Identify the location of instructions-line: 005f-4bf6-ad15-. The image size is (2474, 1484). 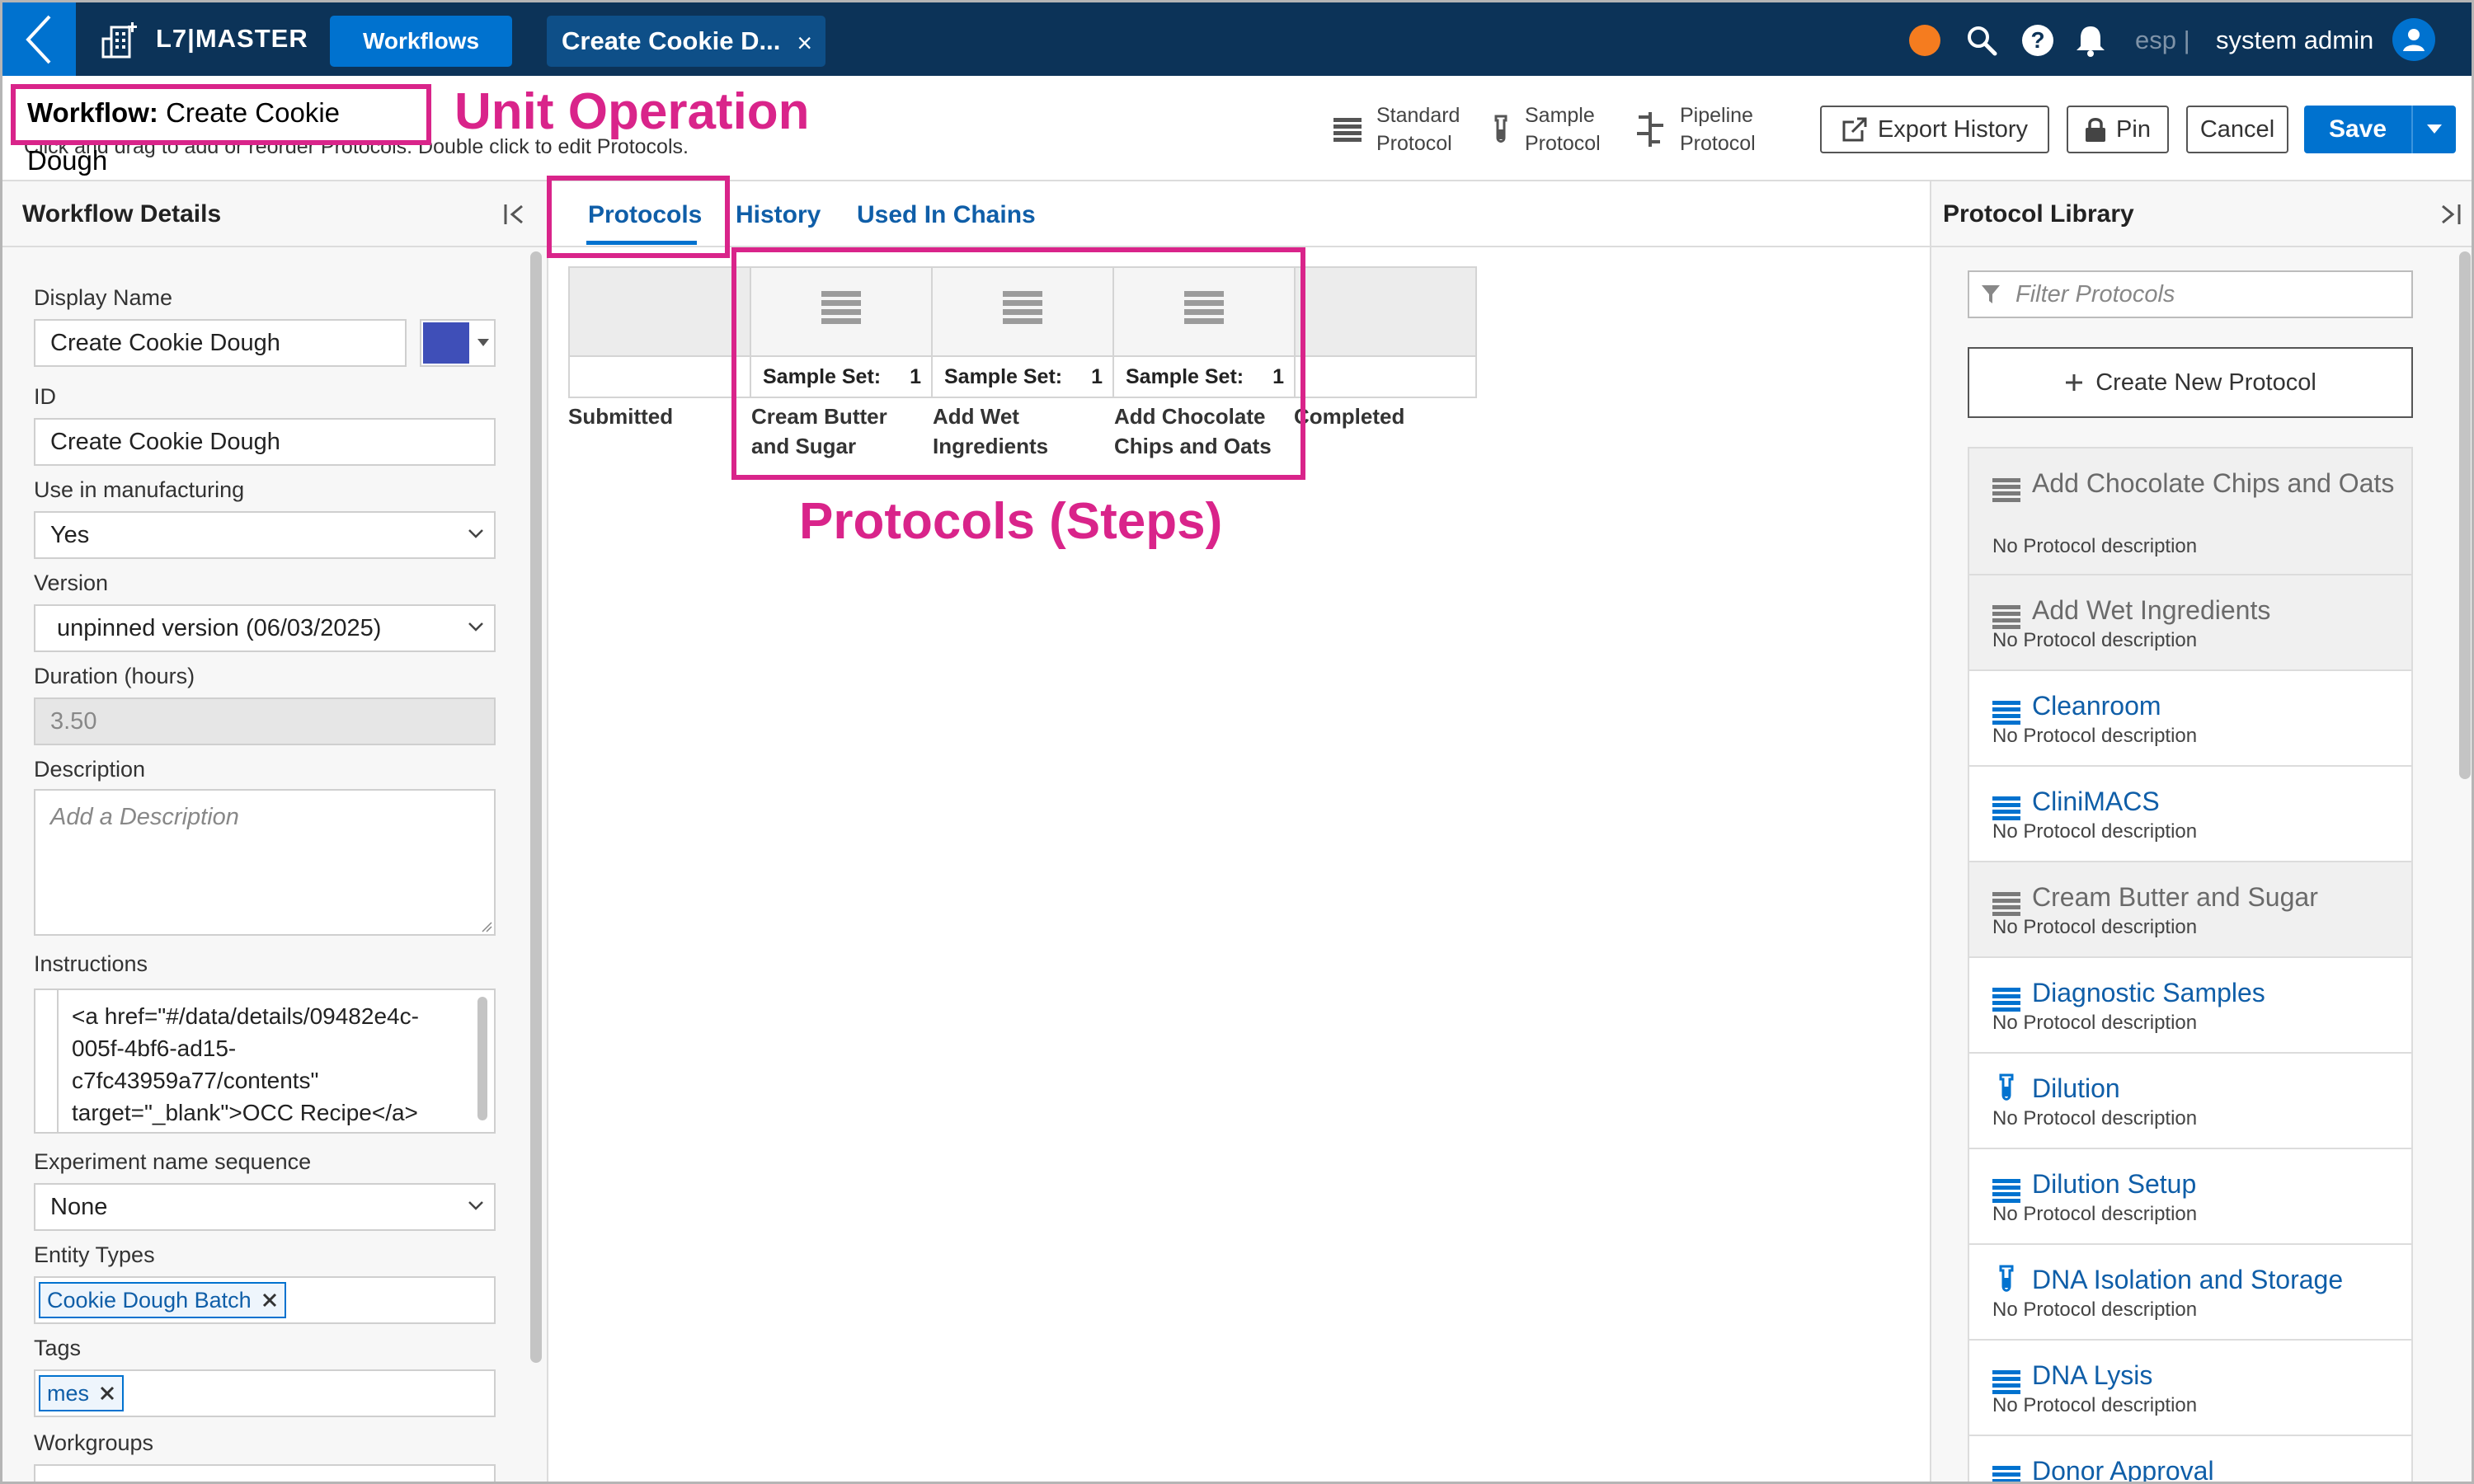
(154, 1048).